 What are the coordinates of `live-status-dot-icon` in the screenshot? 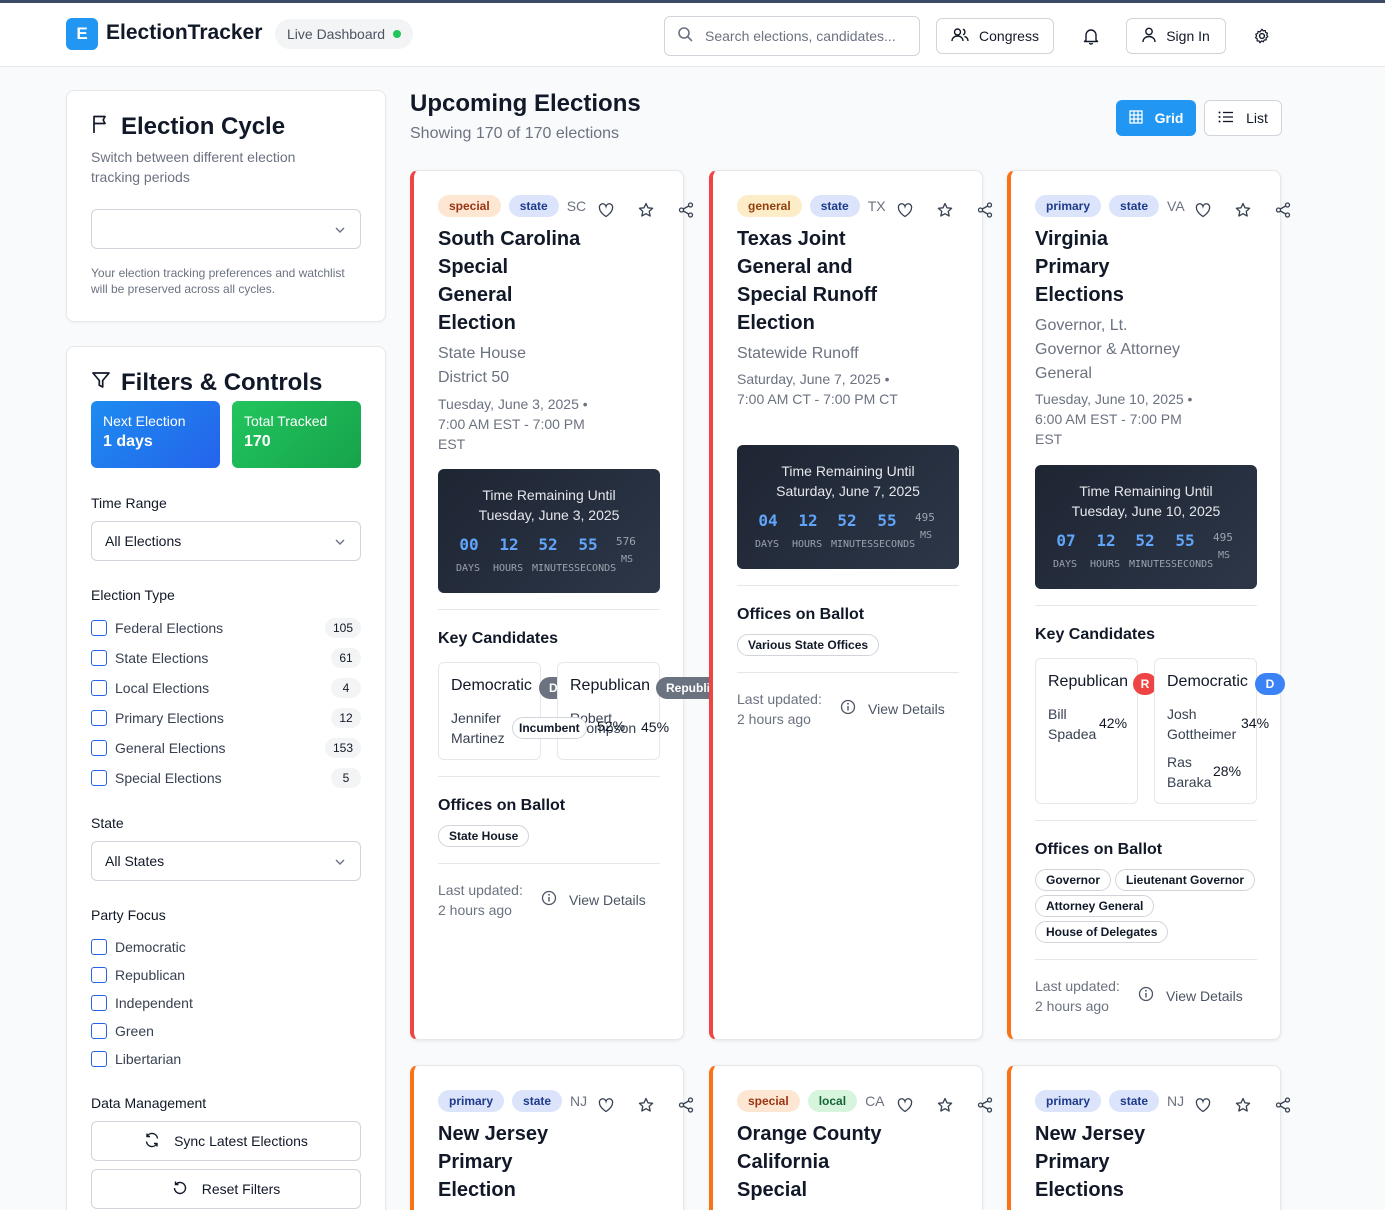 It's located at (397, 34).